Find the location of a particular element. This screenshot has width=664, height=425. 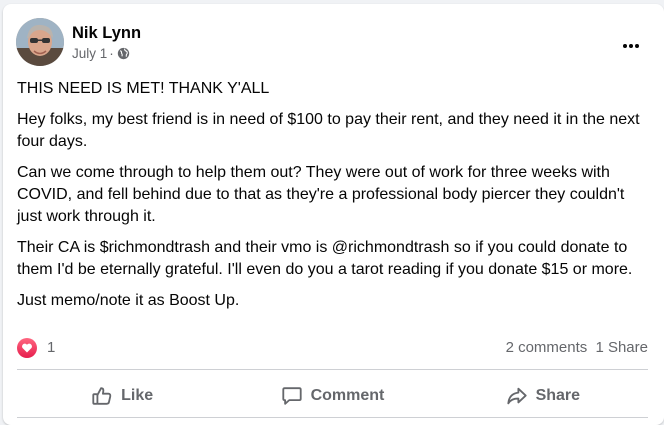

comment-button: Comment is located at coordinates (332, 396).